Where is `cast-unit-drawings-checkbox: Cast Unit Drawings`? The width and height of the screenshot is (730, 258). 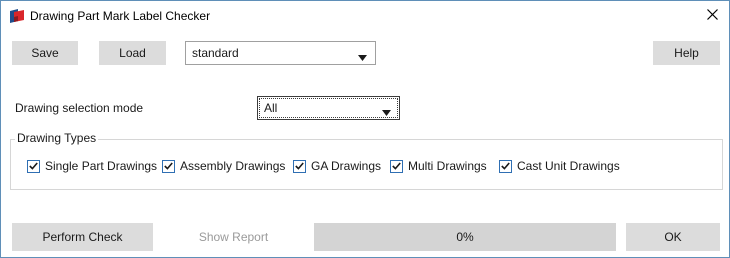 cast-unit-drawings-checkbox: Cast Unit Drawings is located at coordinates (559, 166).